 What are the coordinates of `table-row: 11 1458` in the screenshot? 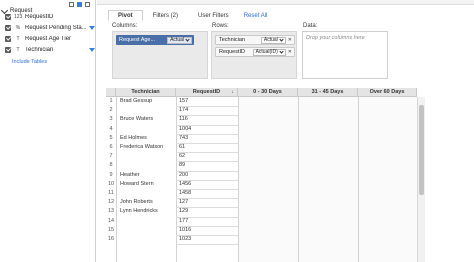 It's located at (266, 194).